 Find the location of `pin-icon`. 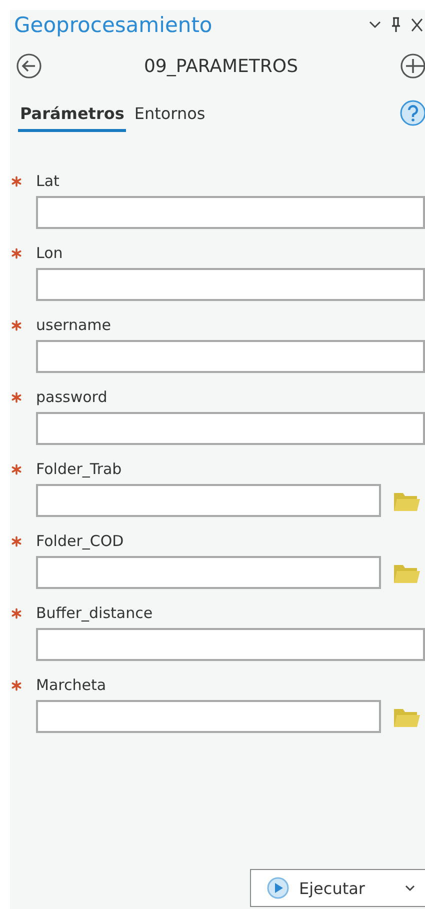

pin-icon is located at coordinates (396, 25).